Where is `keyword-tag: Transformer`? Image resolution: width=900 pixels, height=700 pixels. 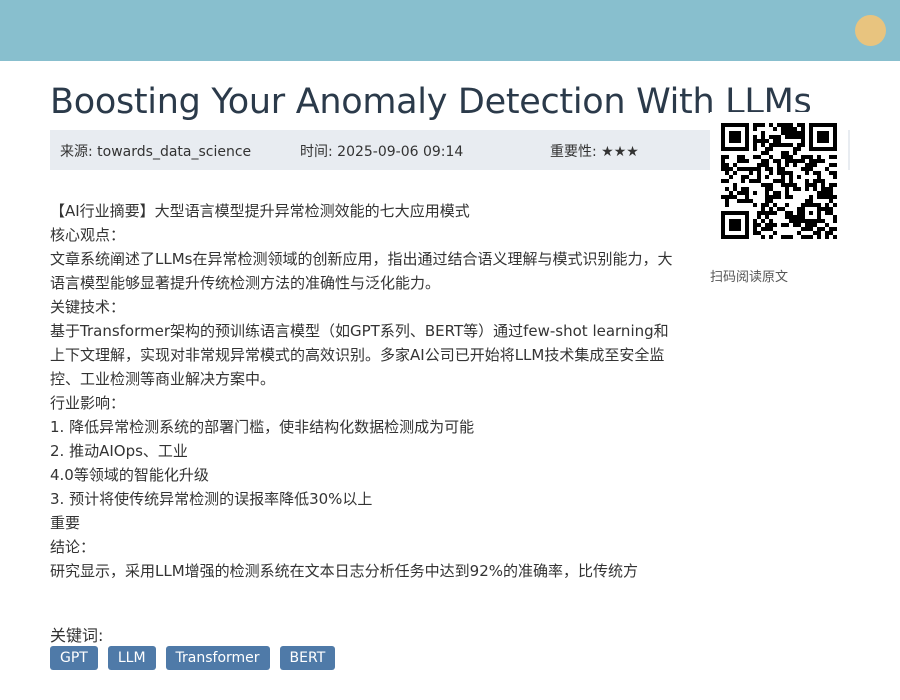
keyword-tag: Transformer is located at coordinates (217, 658).